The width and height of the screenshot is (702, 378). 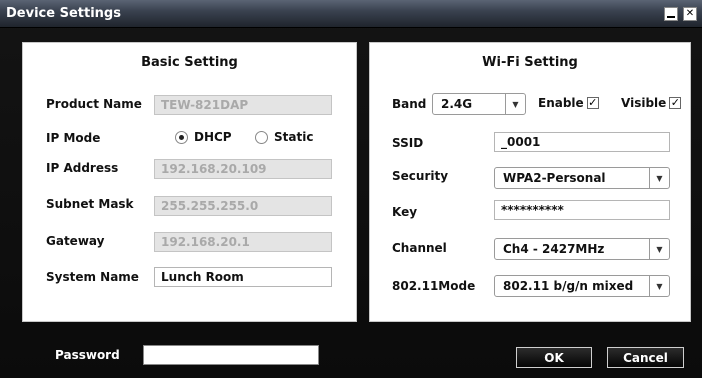 I want to click on static-radio: Static, so click(x=284, y=137).